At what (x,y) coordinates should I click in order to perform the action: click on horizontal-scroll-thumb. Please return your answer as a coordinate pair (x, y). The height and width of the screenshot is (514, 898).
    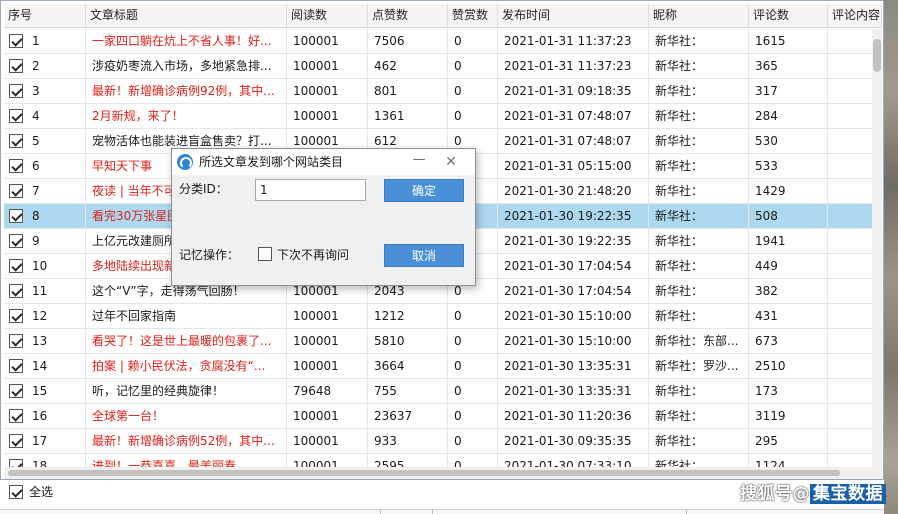
    Looking at the image, I should click on (424, 473).